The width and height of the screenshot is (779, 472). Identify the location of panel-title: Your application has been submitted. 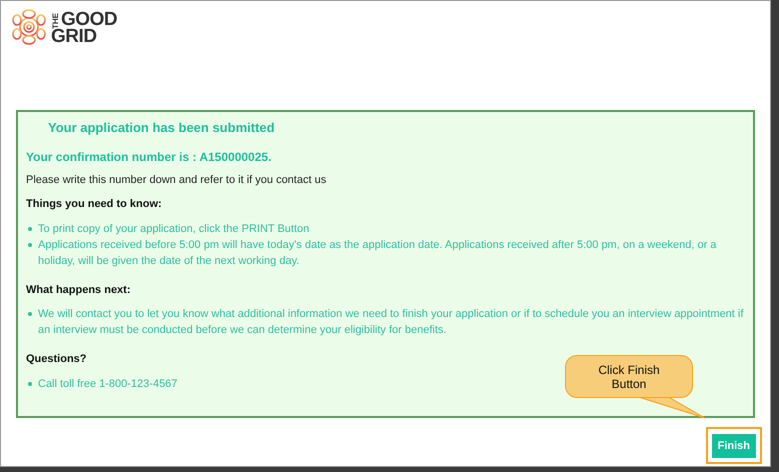
(161, 128).